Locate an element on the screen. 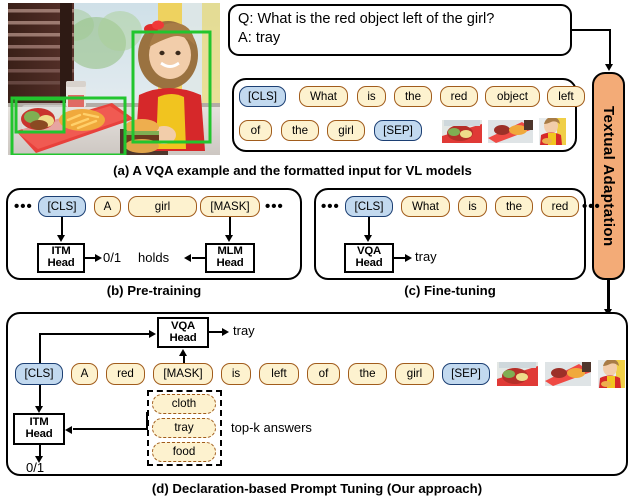  panel-c-vqa-head: VQA Head is located at coordinates (369, 258).